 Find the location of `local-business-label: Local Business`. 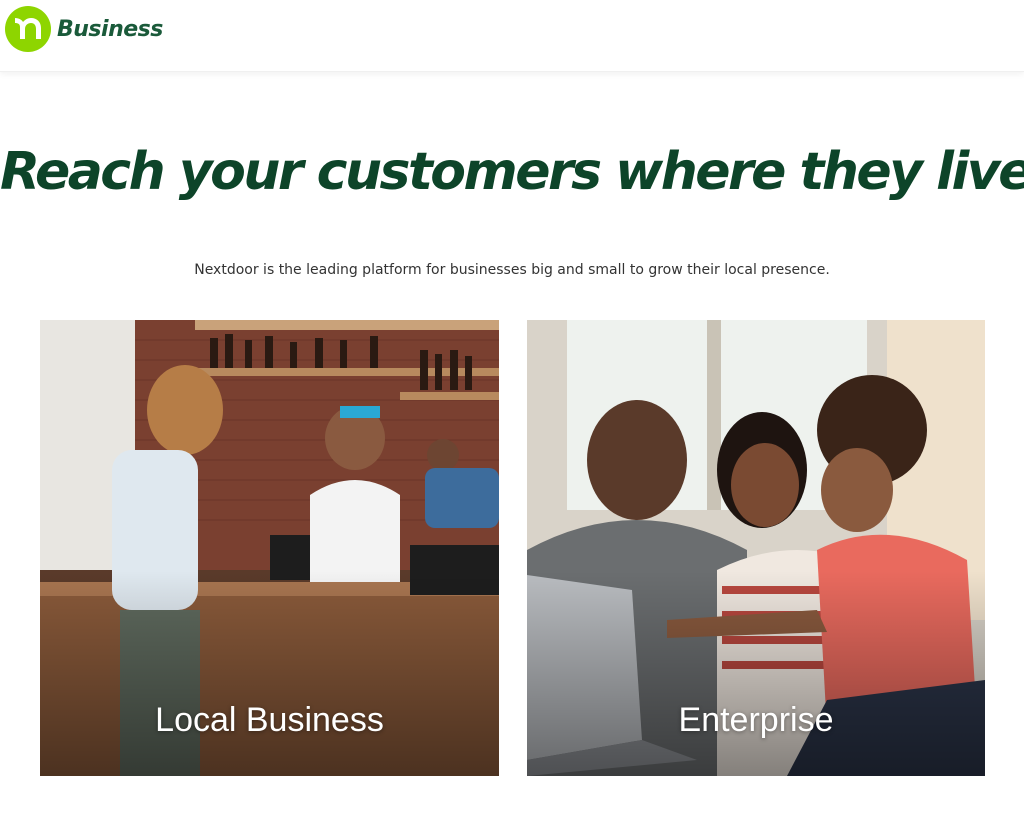

local-business-label: Local Business is located at coordinates (269, 720).